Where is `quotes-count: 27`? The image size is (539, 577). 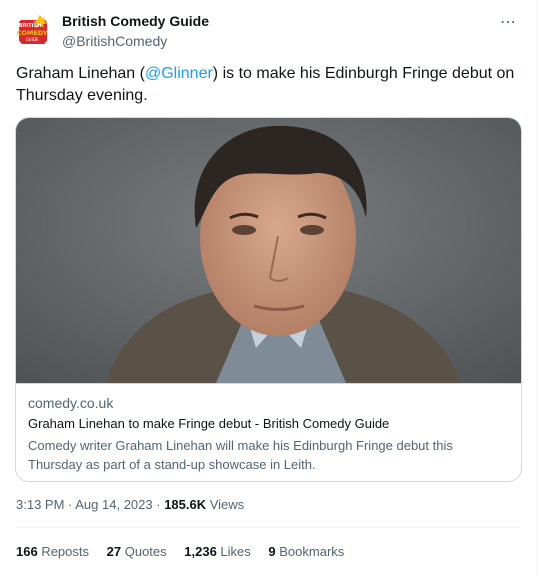 quotes-count: 27 is located at coordinates (114, 551).